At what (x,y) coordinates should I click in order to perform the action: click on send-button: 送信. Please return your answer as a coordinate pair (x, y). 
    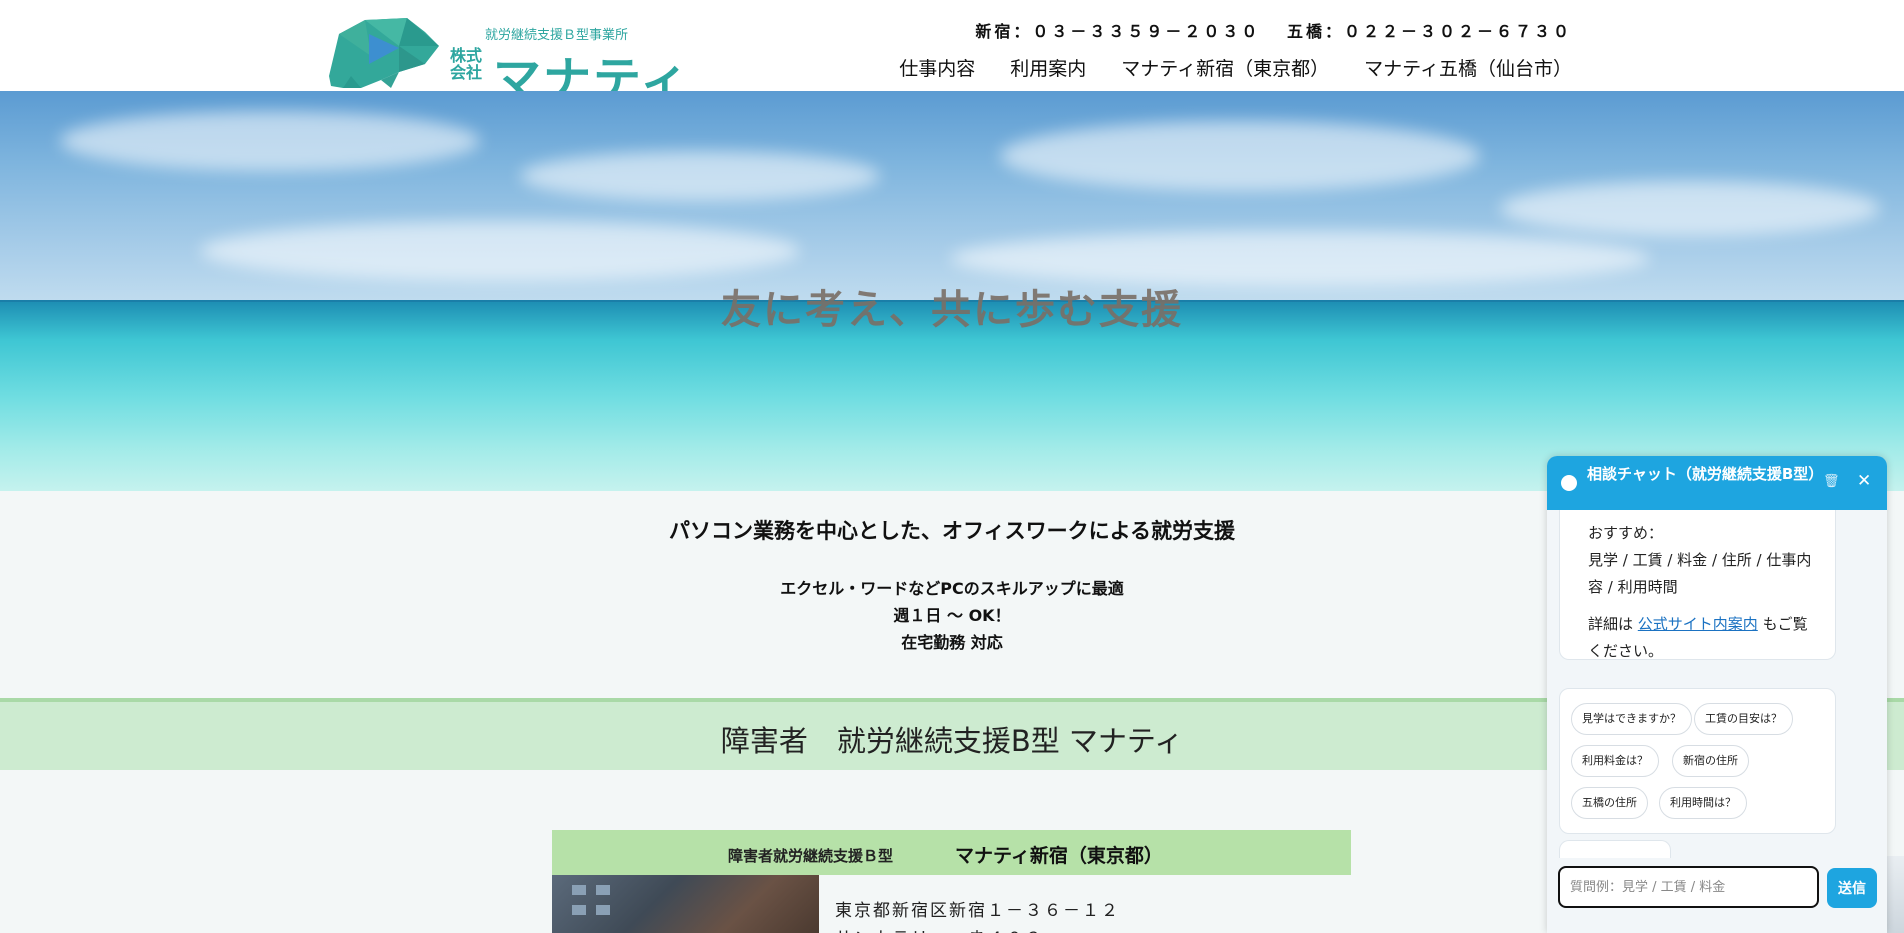
    Looking at the image, I should click on (1852, 888).